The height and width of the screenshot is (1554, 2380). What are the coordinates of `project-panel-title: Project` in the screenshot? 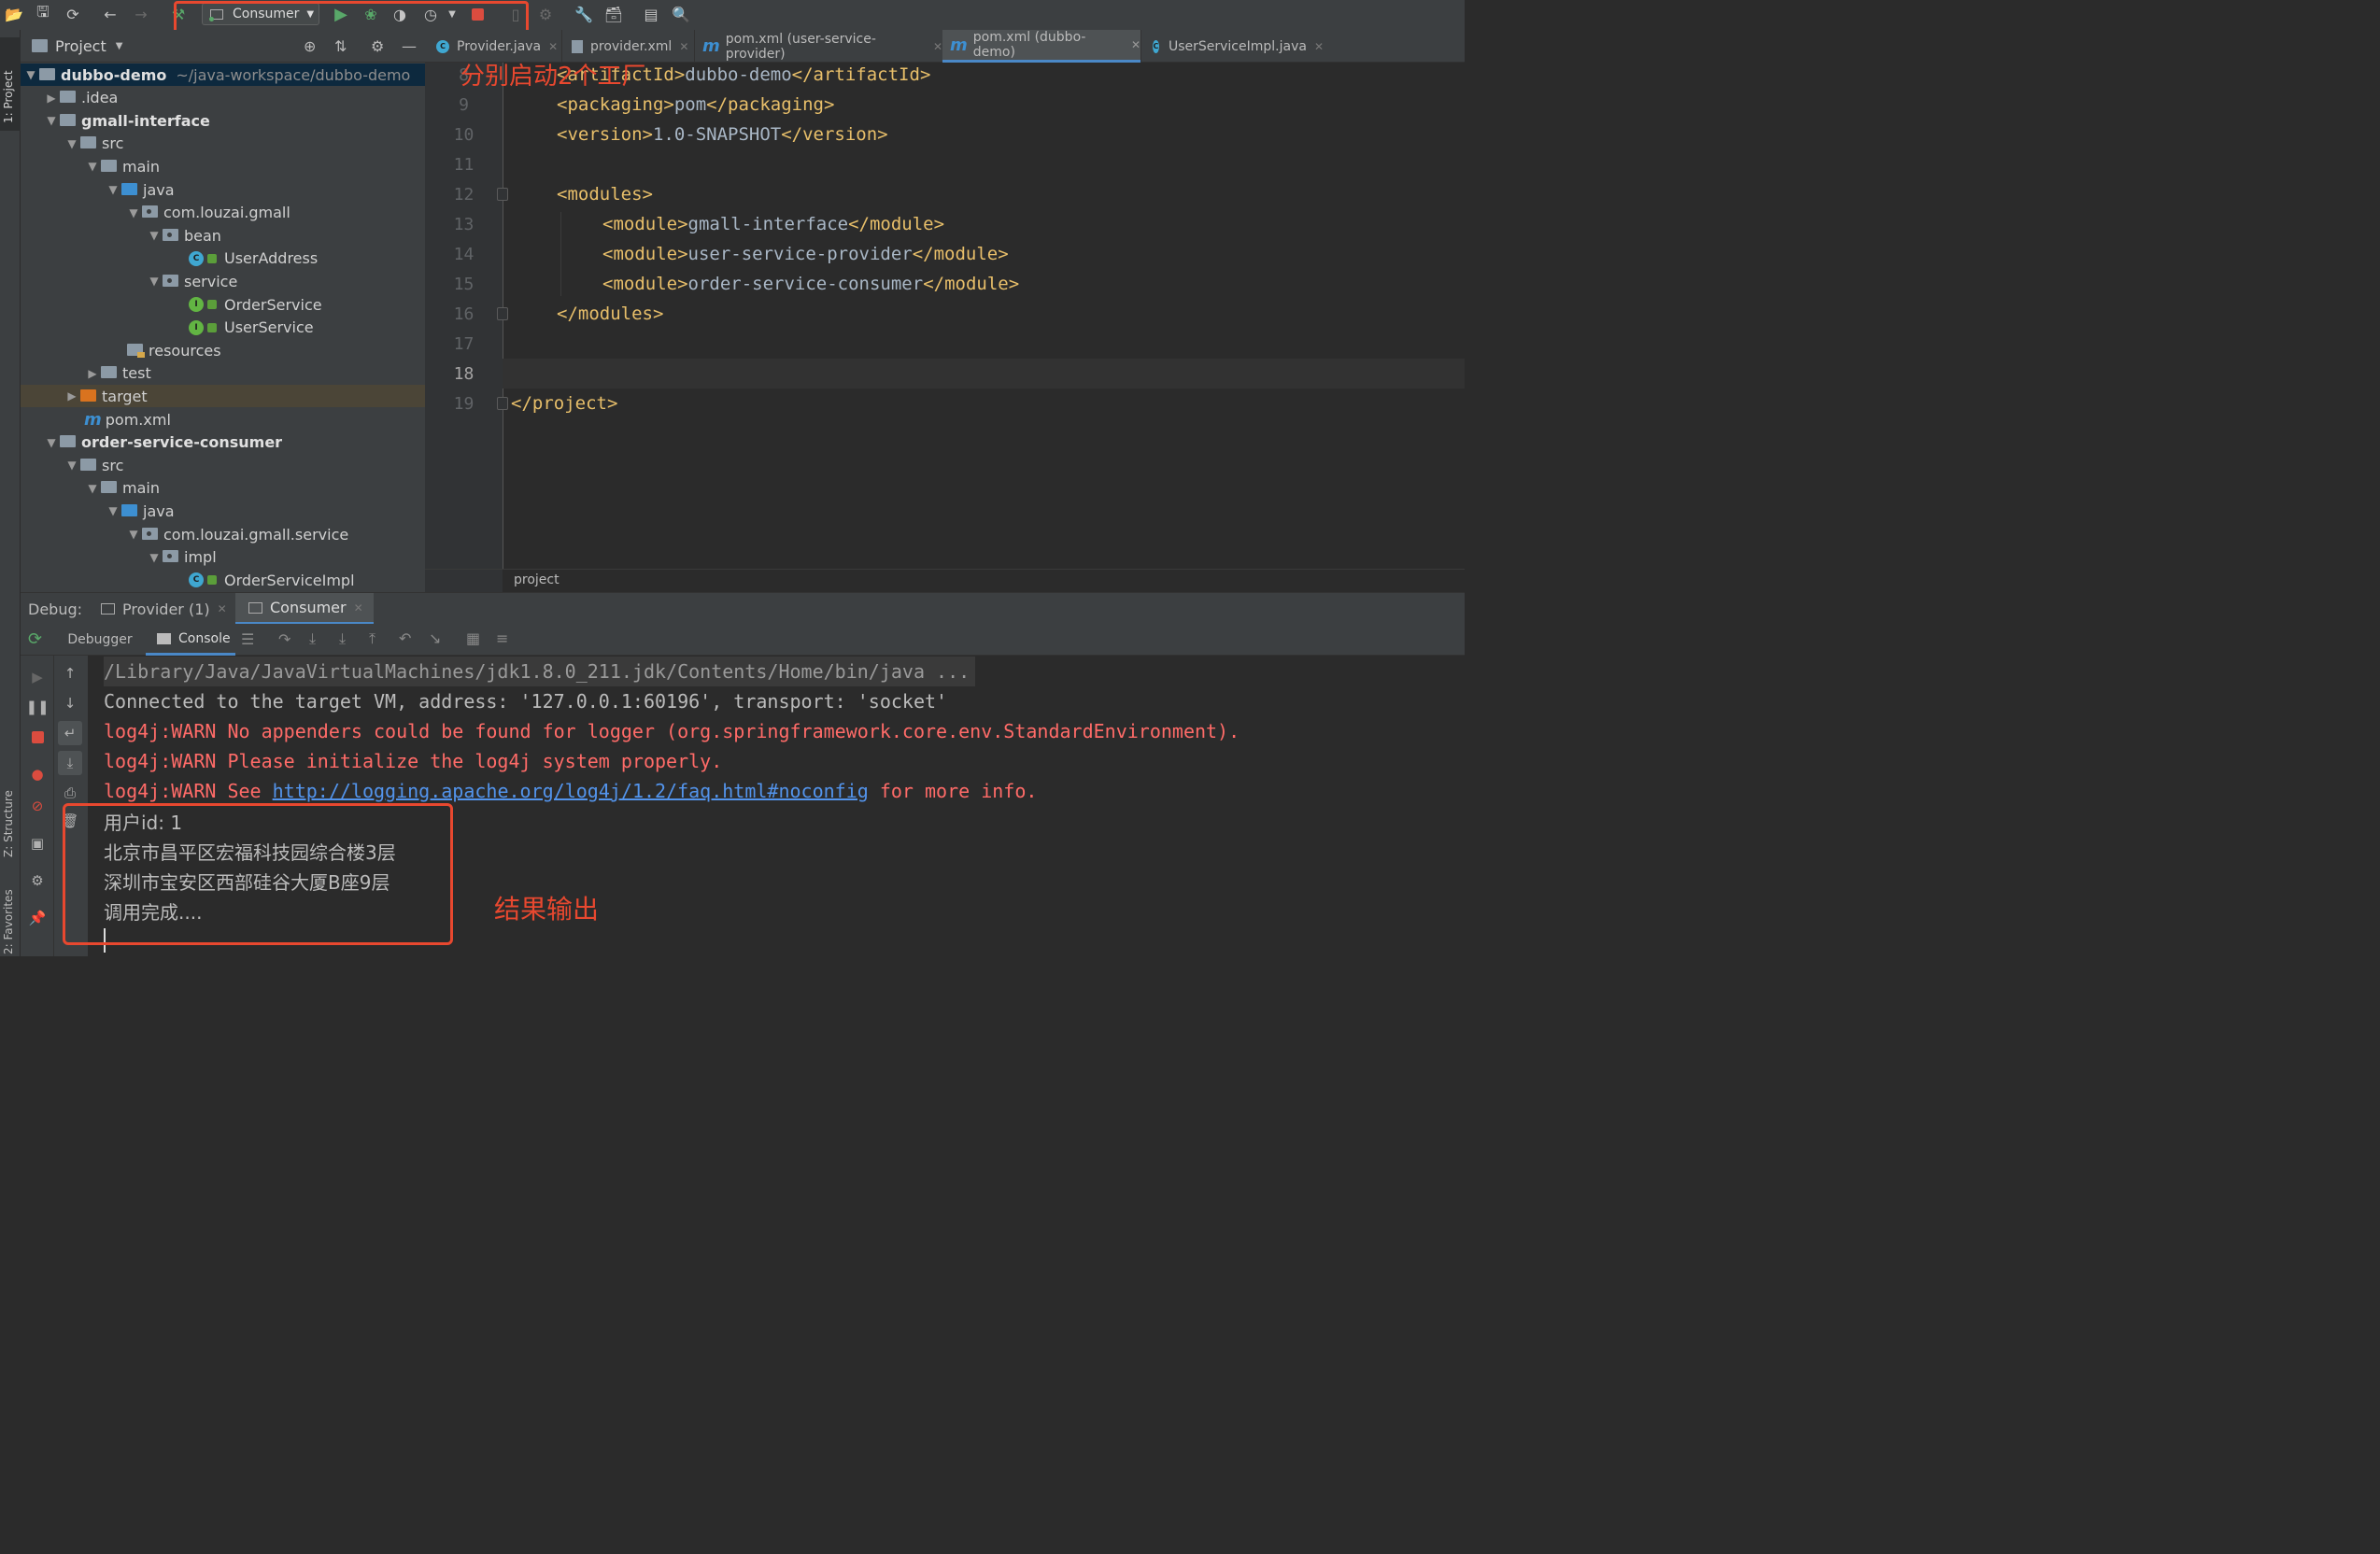 It's located at (80, 46).